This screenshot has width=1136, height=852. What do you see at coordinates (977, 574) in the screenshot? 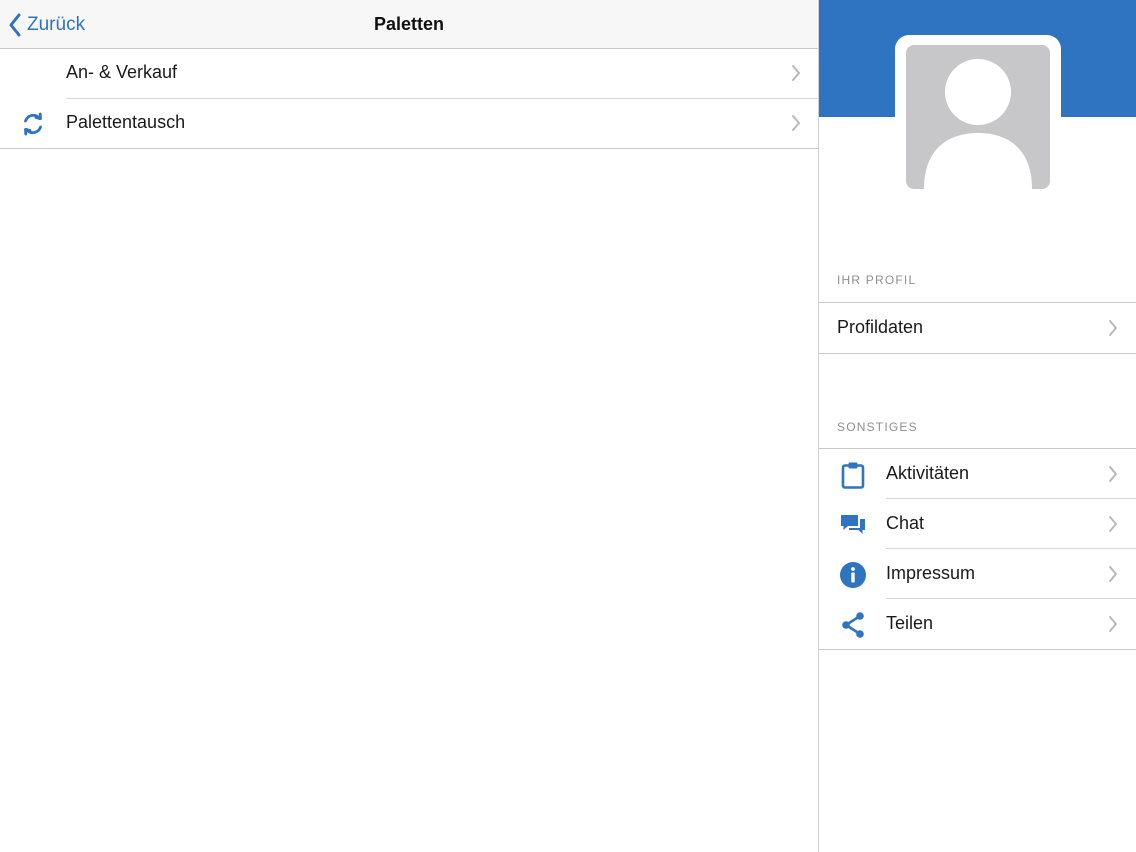
I see `sidebar-item-impressum: Impressum` at bounding box center [977, 574].